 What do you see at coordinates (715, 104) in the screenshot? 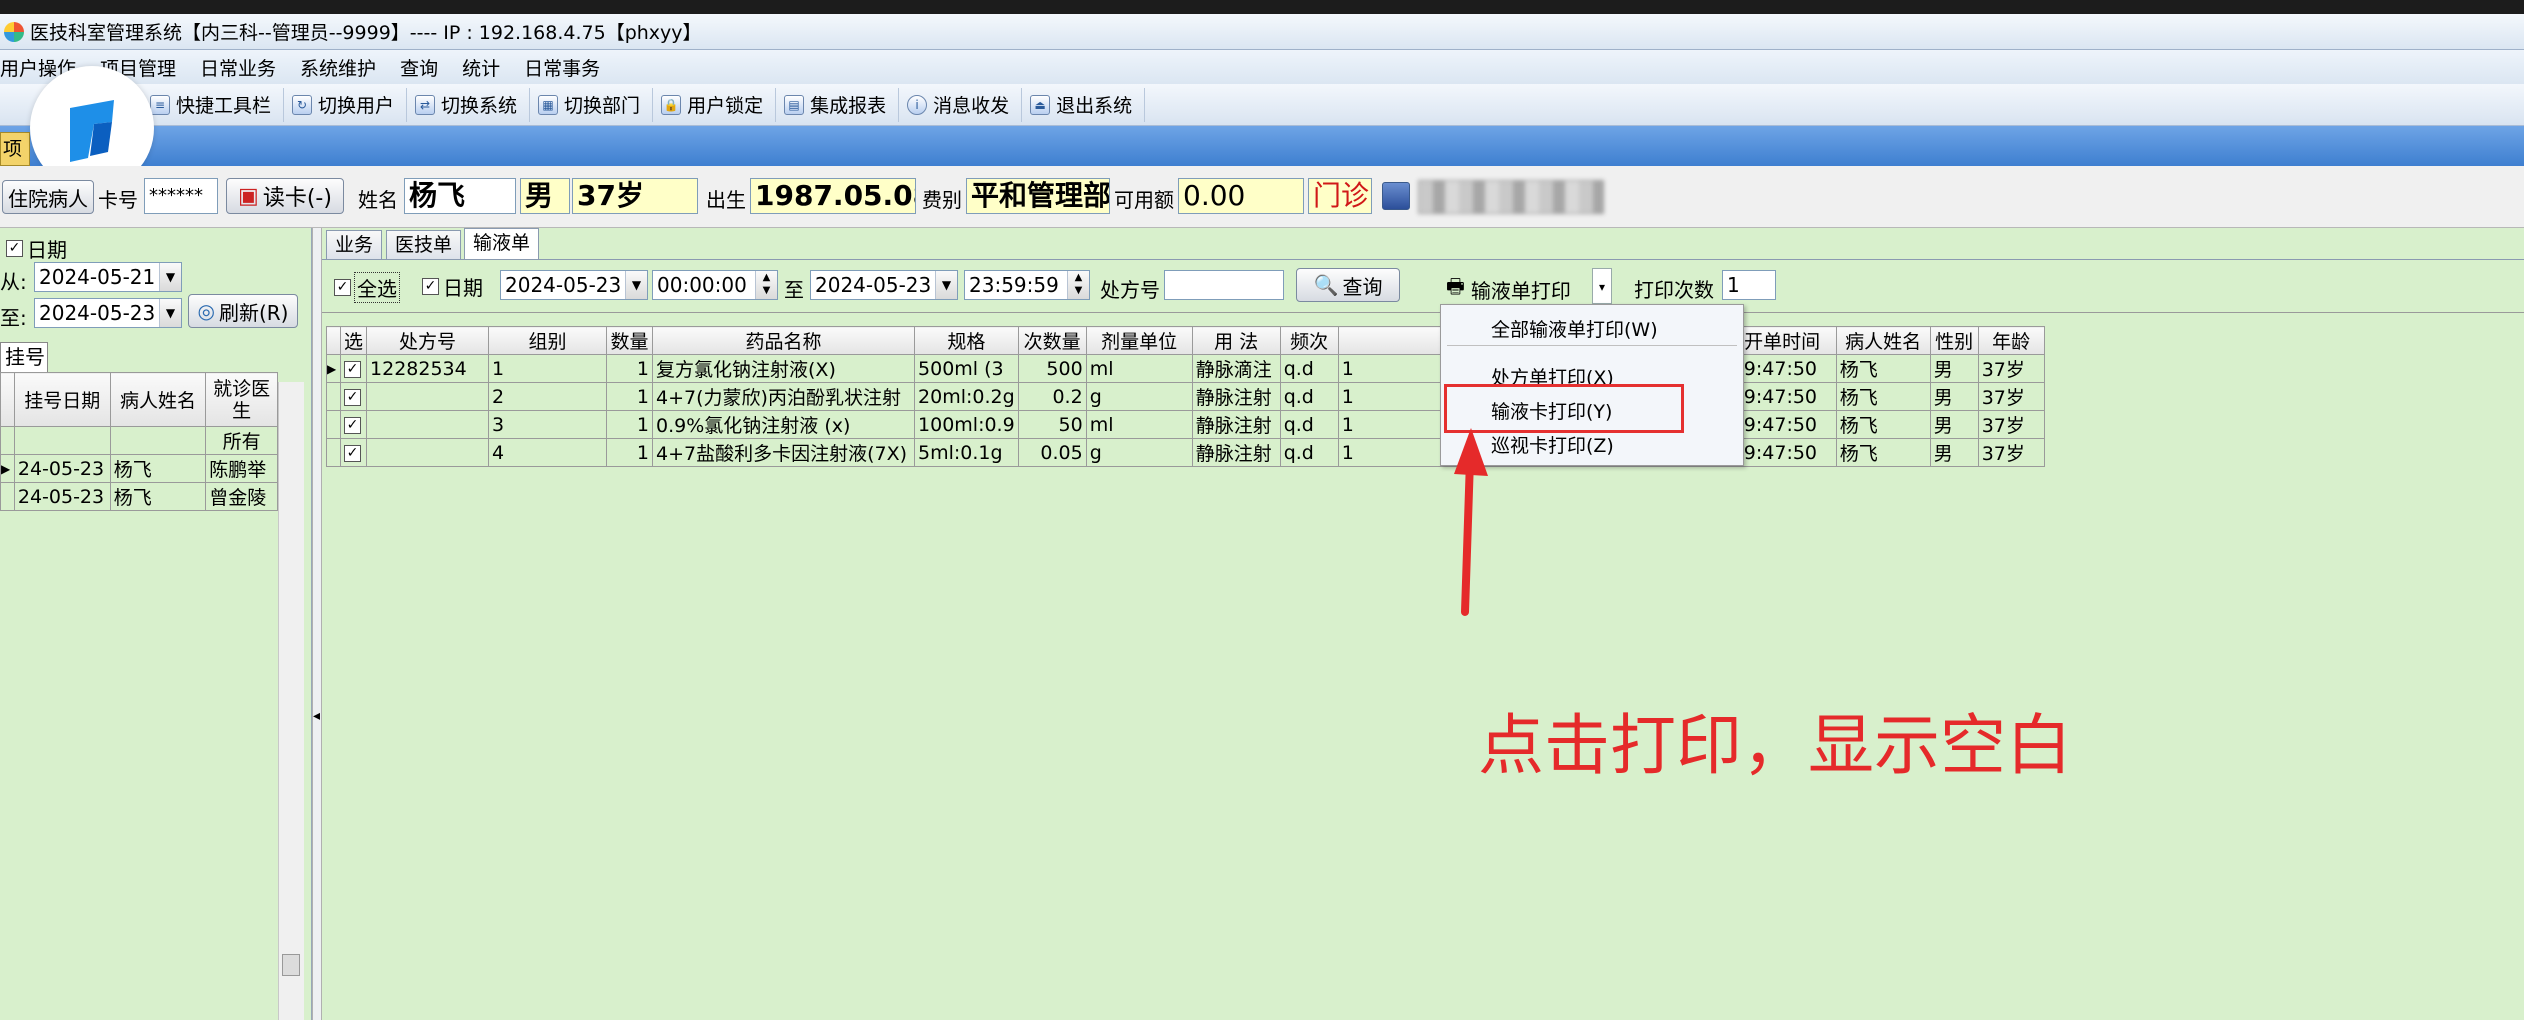
I see `toolbar-lock-user: 🔒 用户锁定` at bounding box center [715, 104].